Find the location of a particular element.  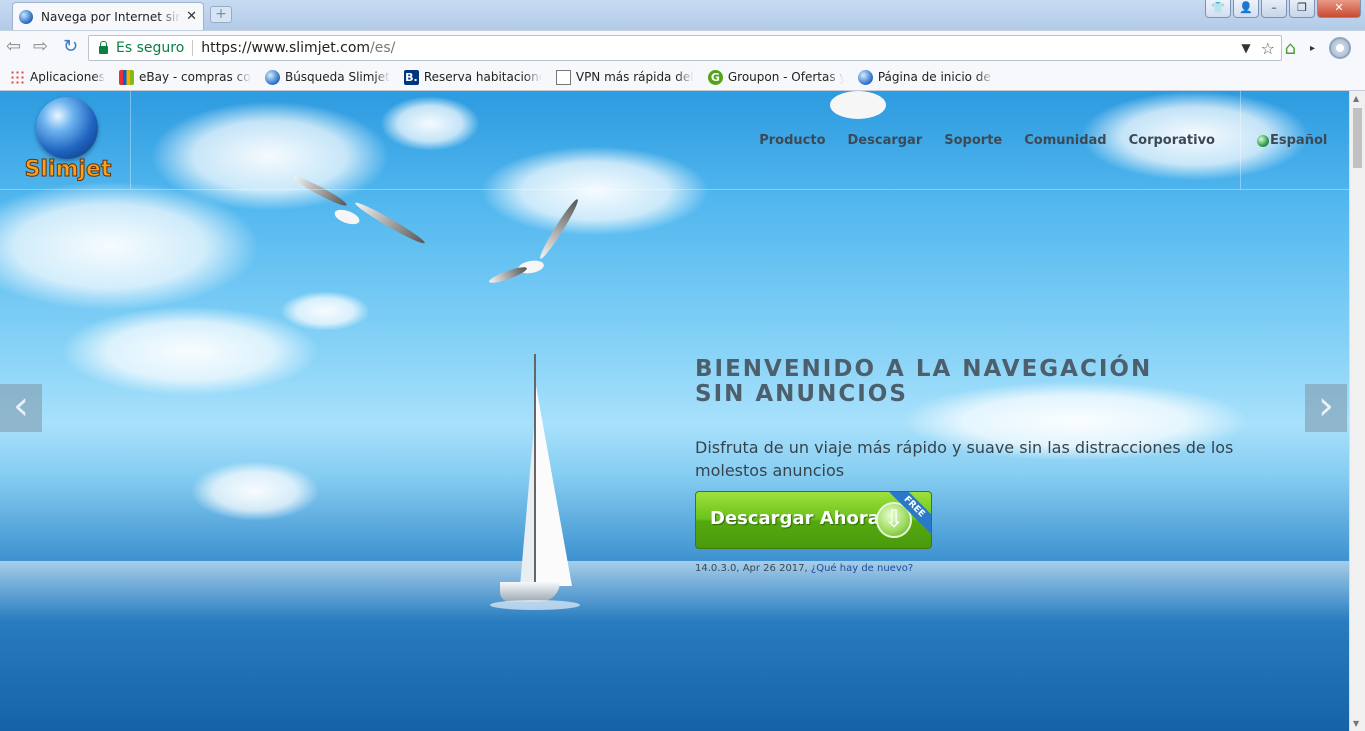

hero-title: BIENVENIDO A LA NAVEGACIÓN SIN ANUNCIOS is located at coordinates (995, 382).